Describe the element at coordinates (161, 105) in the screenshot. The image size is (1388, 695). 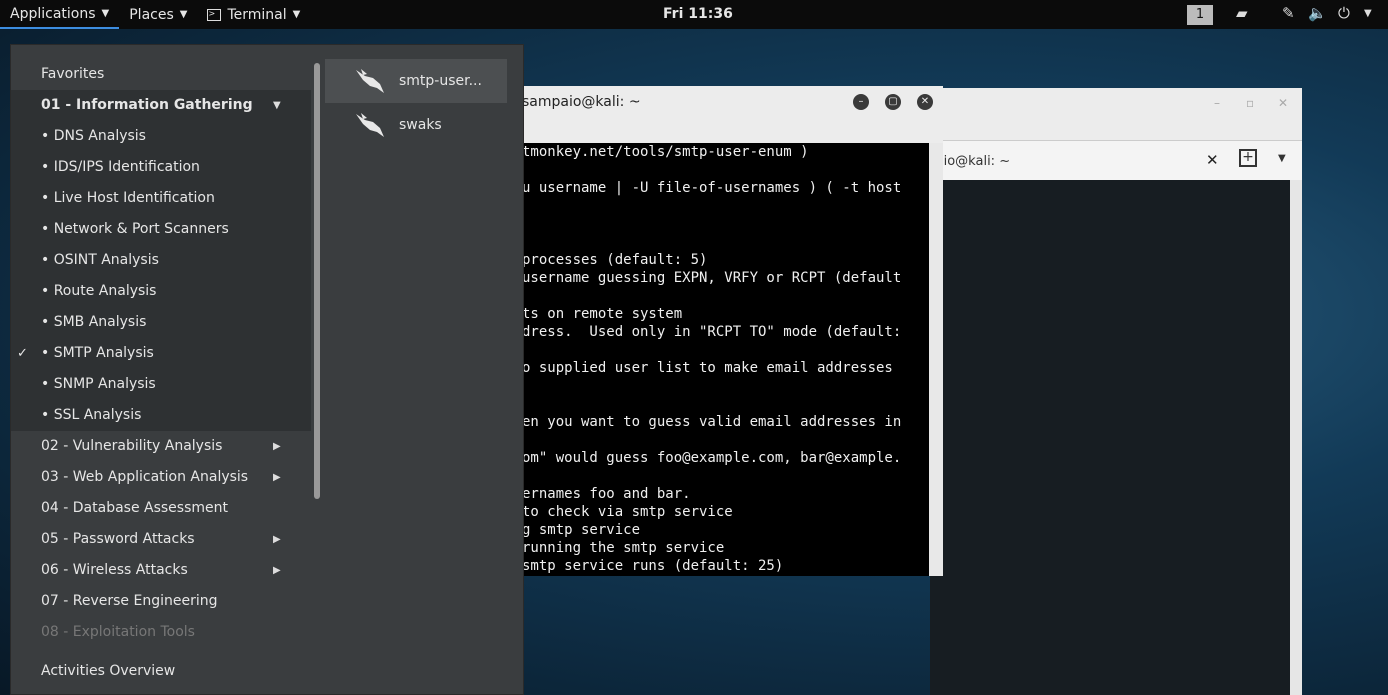
I see `category-information-gathering: 01 - Information Gathering ▼` at that location.